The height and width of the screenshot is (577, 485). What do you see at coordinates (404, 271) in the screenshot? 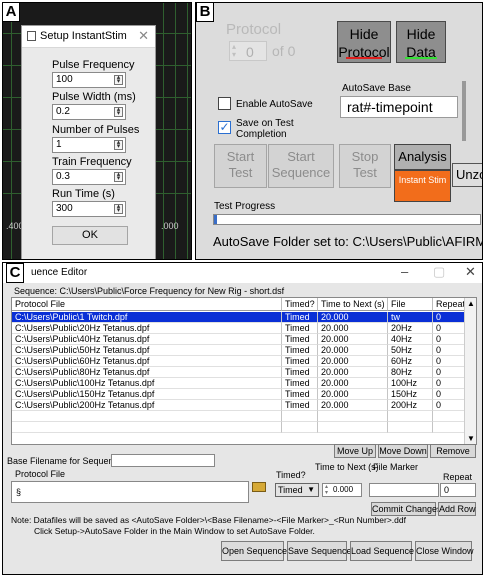
I see `minimize-icon: –` at bounding box center [404, 271].